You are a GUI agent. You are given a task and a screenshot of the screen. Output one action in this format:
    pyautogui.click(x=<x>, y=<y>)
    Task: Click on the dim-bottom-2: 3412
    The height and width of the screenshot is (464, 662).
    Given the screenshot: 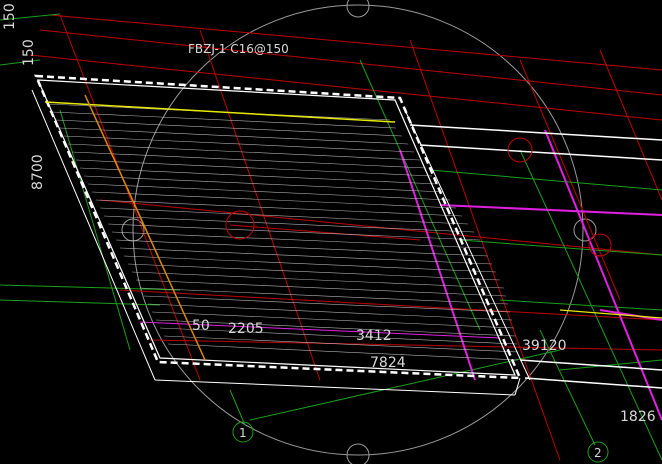 What is the action you would take?
    pyautogui.click(x=374, y=336)
    